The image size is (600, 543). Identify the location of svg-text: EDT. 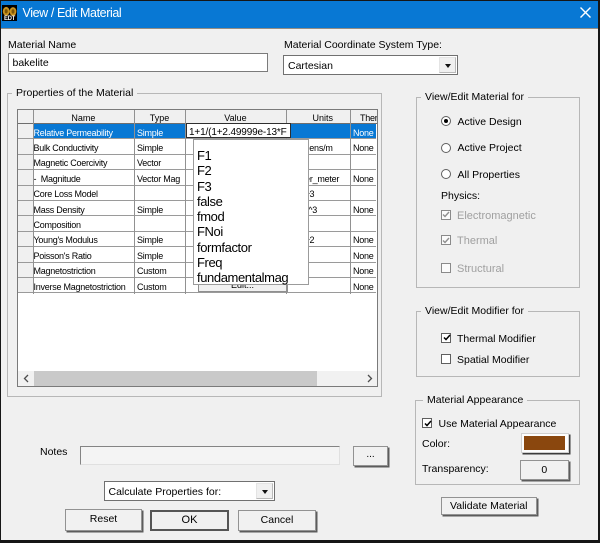
(10, 18).